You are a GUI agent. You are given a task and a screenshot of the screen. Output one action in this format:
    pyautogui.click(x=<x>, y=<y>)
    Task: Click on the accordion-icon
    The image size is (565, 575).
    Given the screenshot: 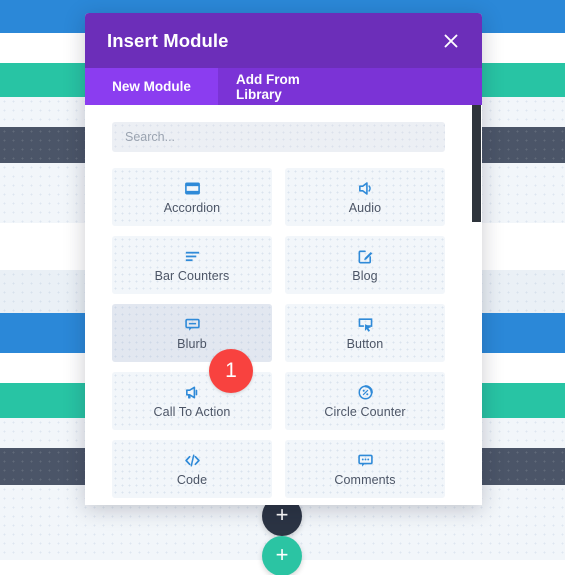 What is the action you would take?
    pyautogui.click(x=192, y=188)
    